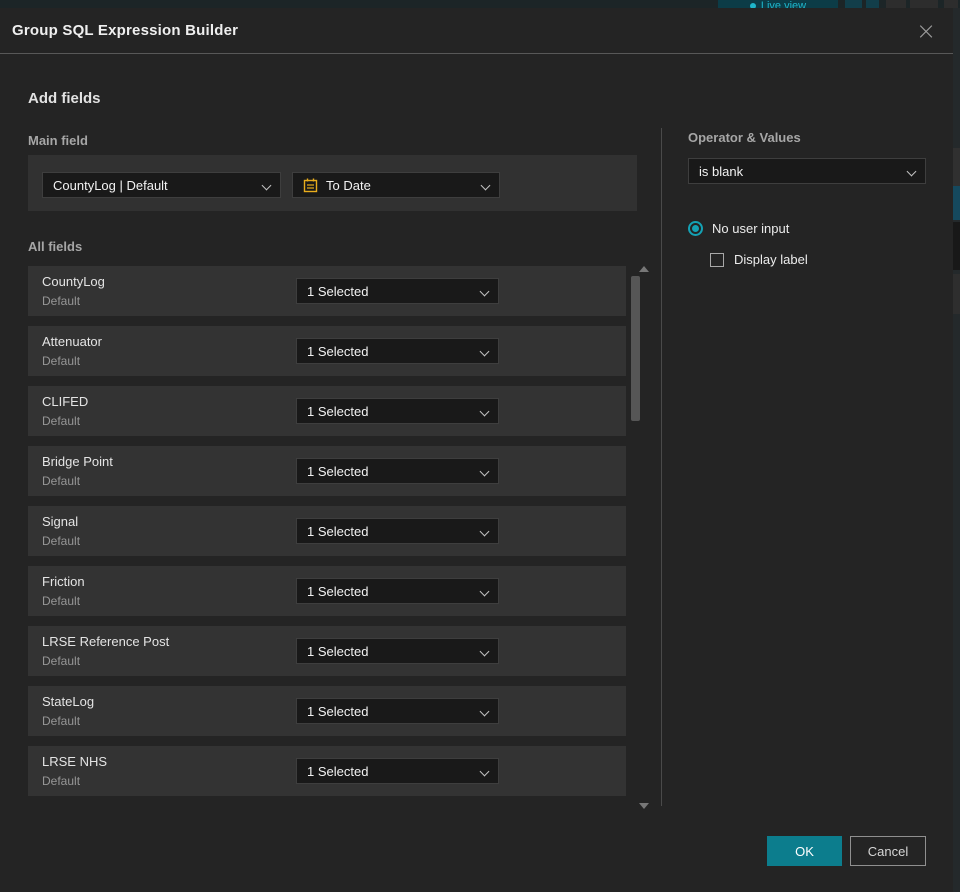  I want to click on field-row: Attenuator Default 1 Selected, so click(327, 351).